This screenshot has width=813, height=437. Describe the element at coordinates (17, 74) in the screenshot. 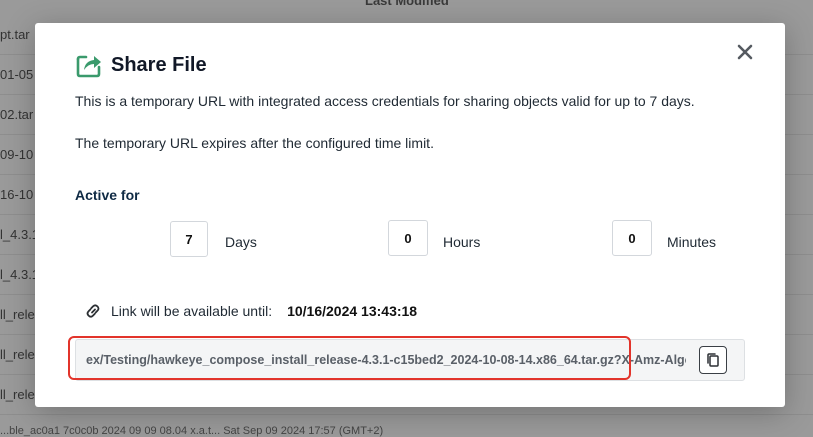

I see `row-filename: 01-05` at that location.